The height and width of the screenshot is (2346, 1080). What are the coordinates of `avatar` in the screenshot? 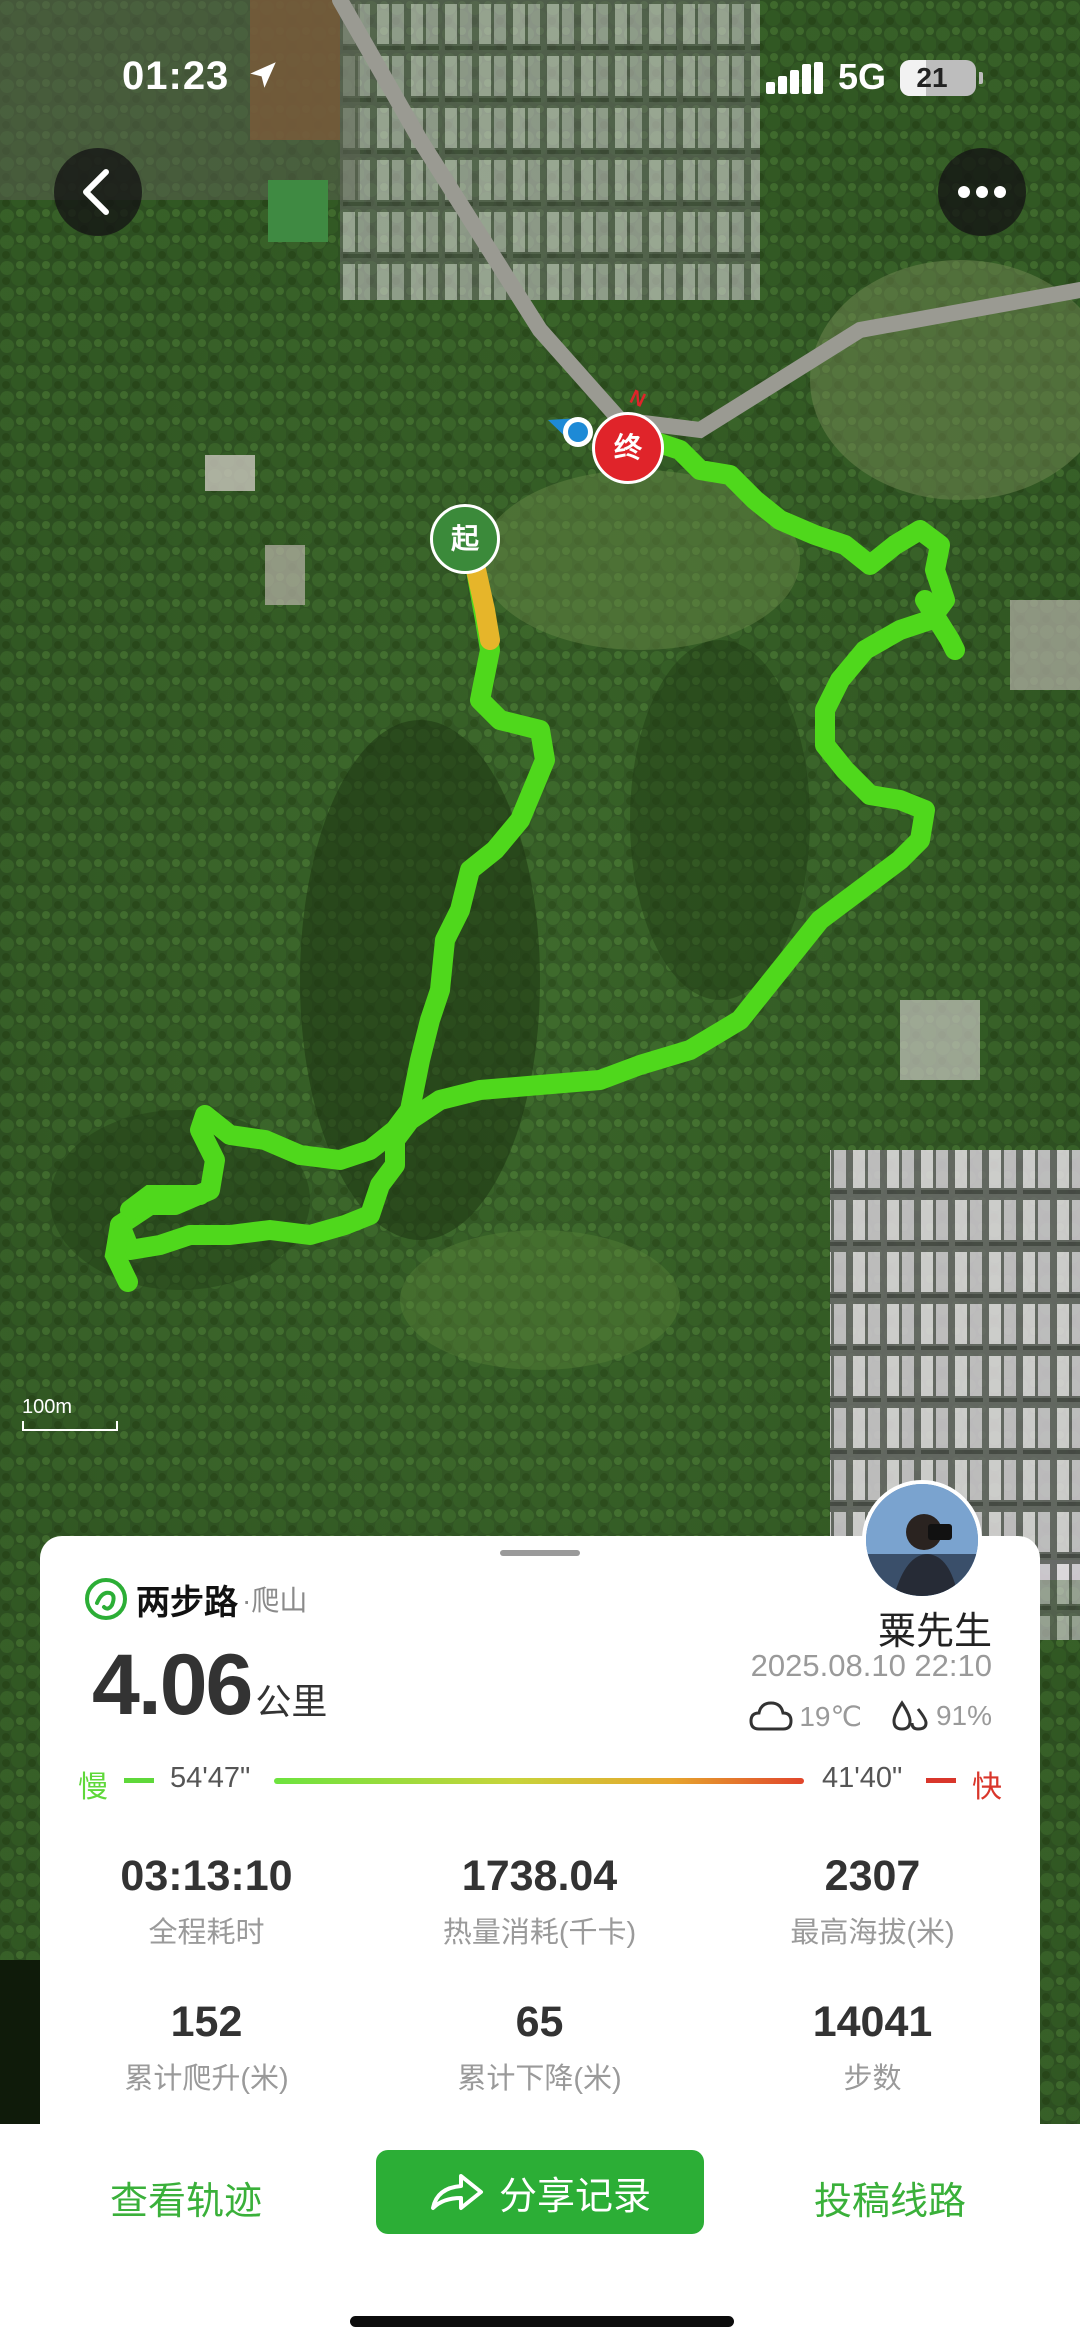 It's located at (922, 1540).